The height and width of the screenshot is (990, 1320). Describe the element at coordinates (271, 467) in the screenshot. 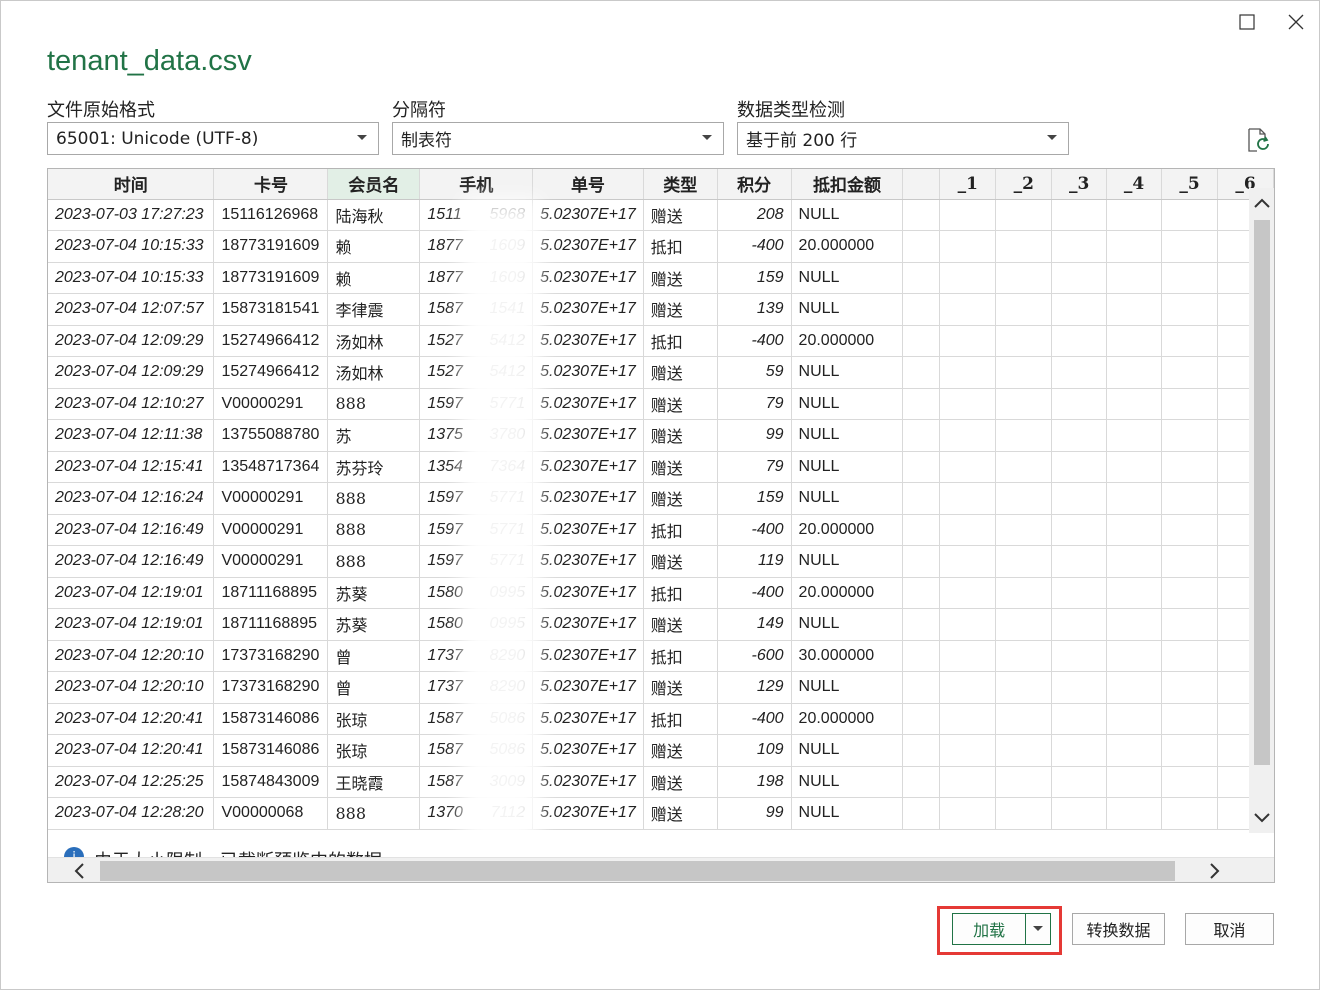

I see `cell-card-number: 13548717364` at that location.